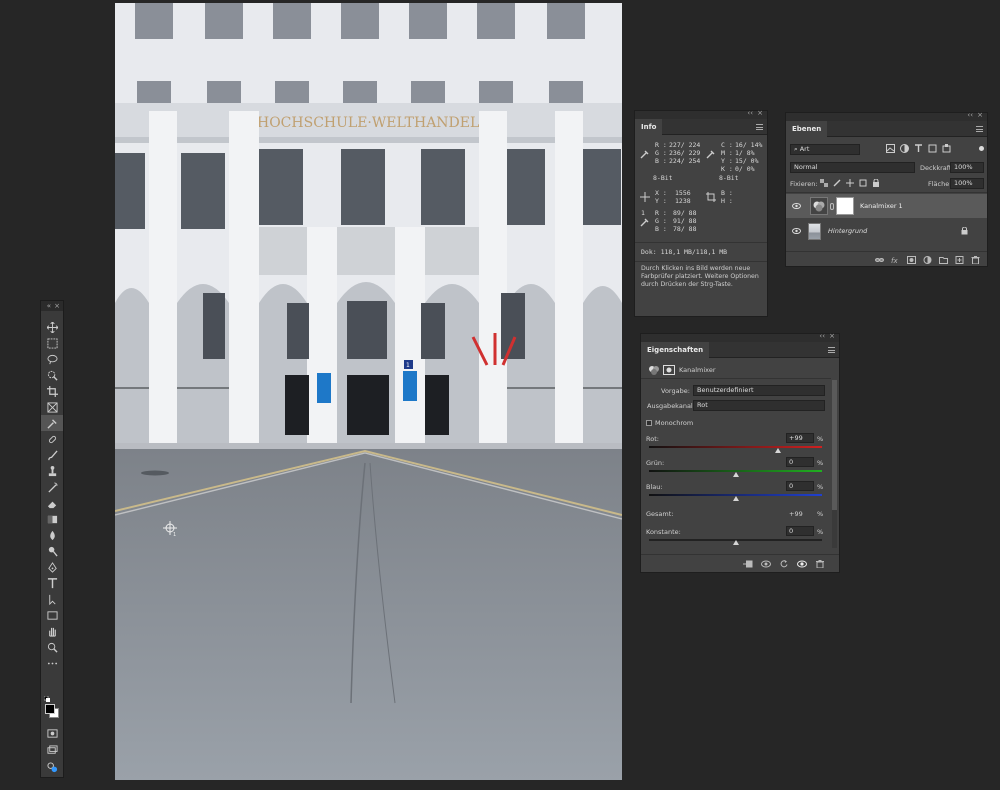 Image resolution: width=1000 pixels, height=790 pixels. Describe the element at coordinates (735, 474) in the screenshot. I see `green-slider-knob` at that location.